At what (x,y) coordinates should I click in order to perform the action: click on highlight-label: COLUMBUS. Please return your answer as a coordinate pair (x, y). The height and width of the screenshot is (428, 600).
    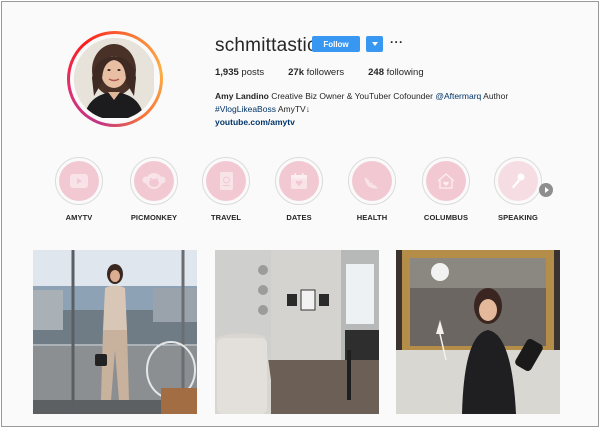
    Looking at the image, I should click on (446, 217).